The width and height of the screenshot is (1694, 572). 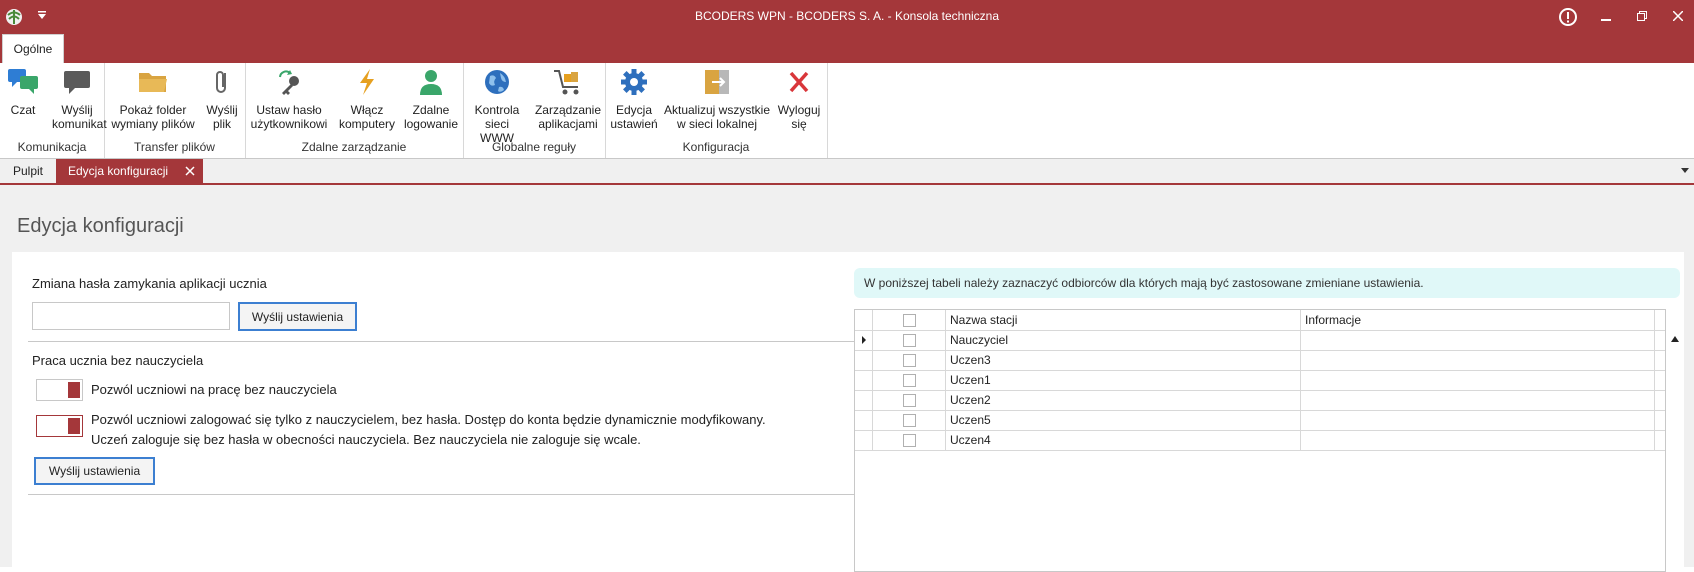 I want to click on table-row: Uczen4, so click(x=1260, y=440).